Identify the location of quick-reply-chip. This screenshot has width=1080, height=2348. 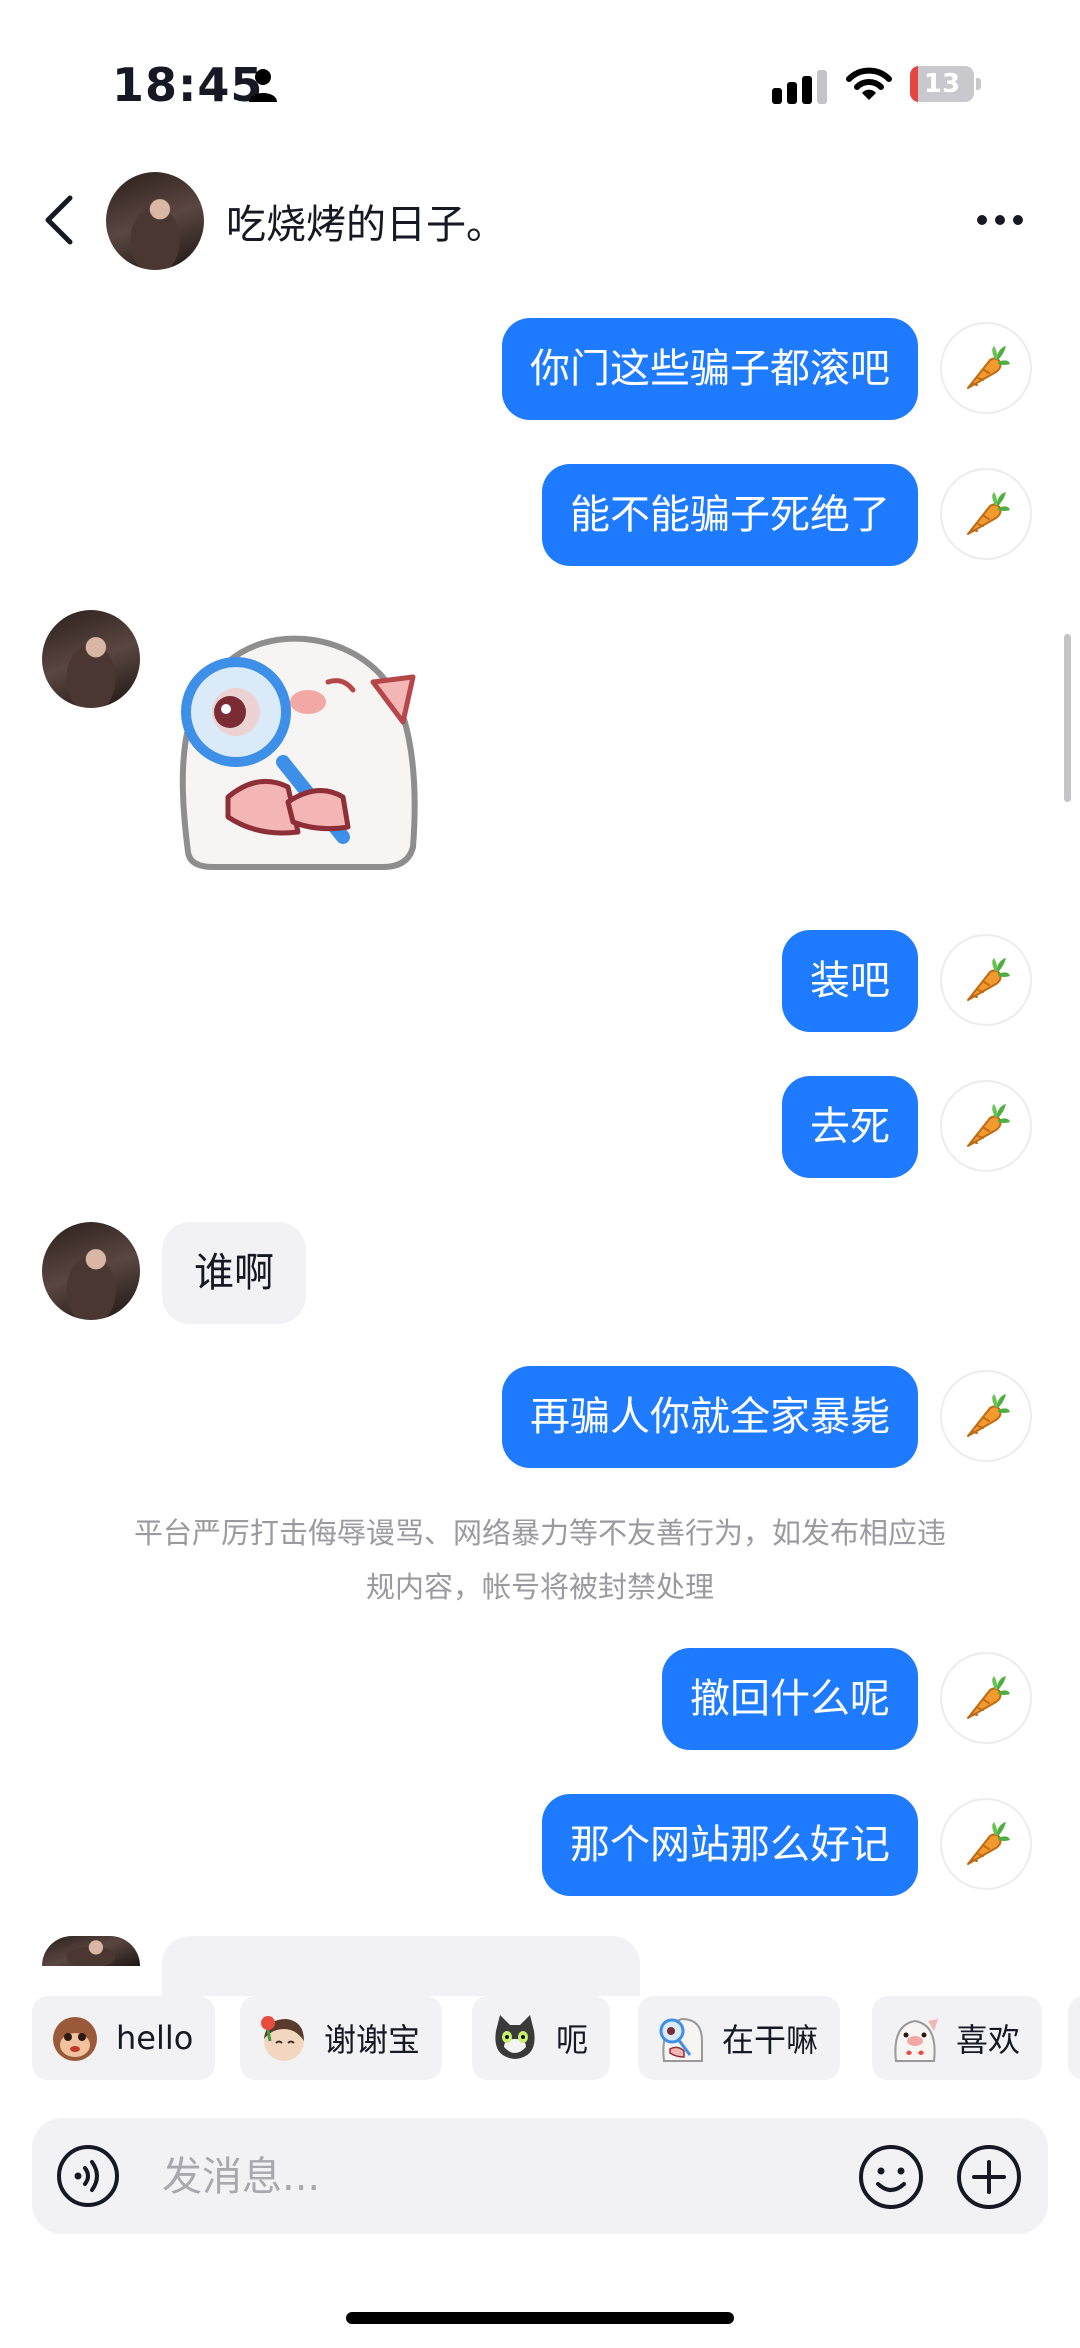
(1074, 2038).